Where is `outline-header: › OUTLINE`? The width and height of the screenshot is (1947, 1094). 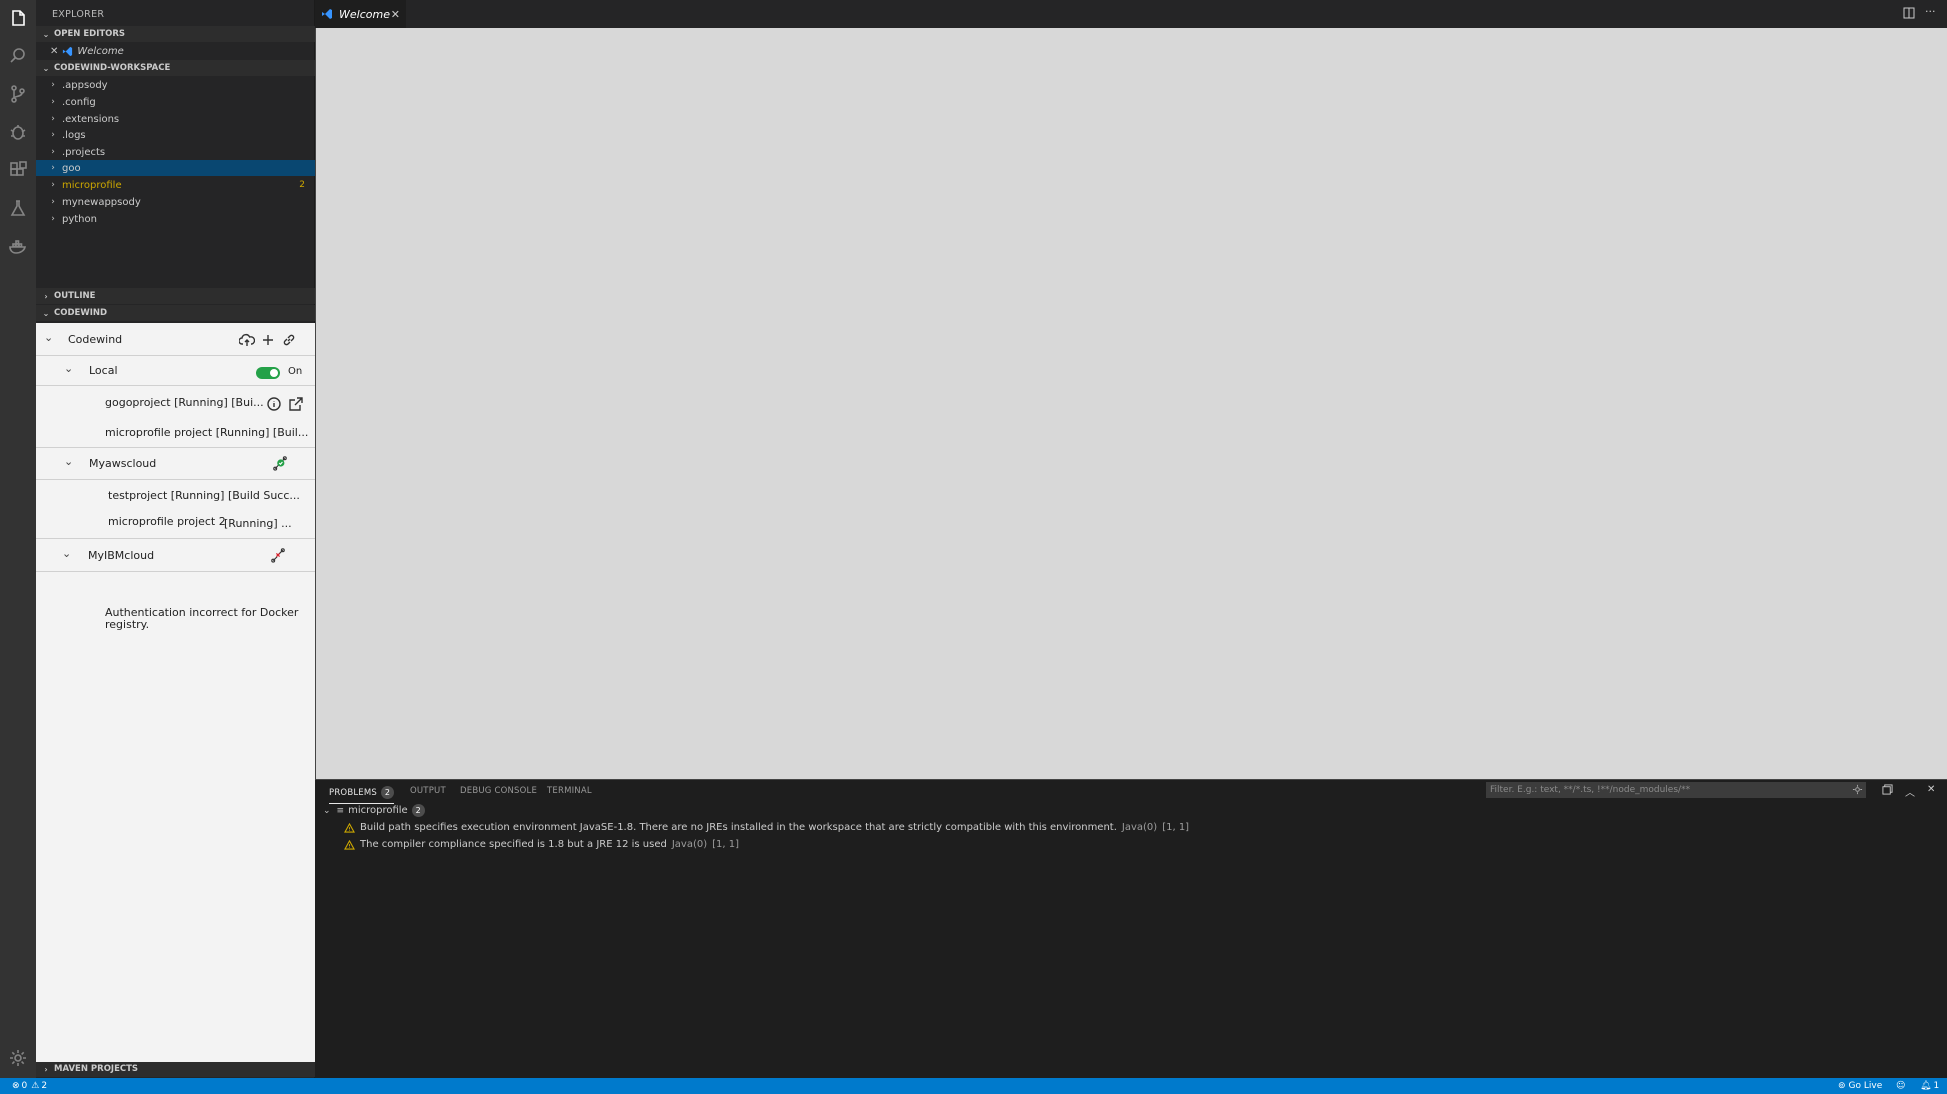 outline-header: › OUTLINE is located at coordinates (175, 296).